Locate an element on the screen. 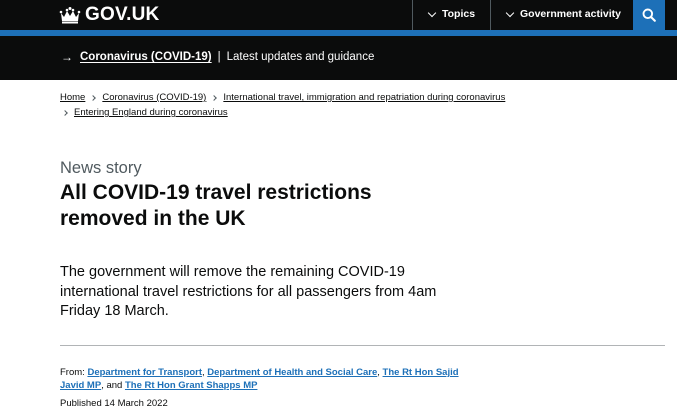 This screenshot has height=420, width=677. logo-text: GOV.UK is located at coordinates (122, 14).